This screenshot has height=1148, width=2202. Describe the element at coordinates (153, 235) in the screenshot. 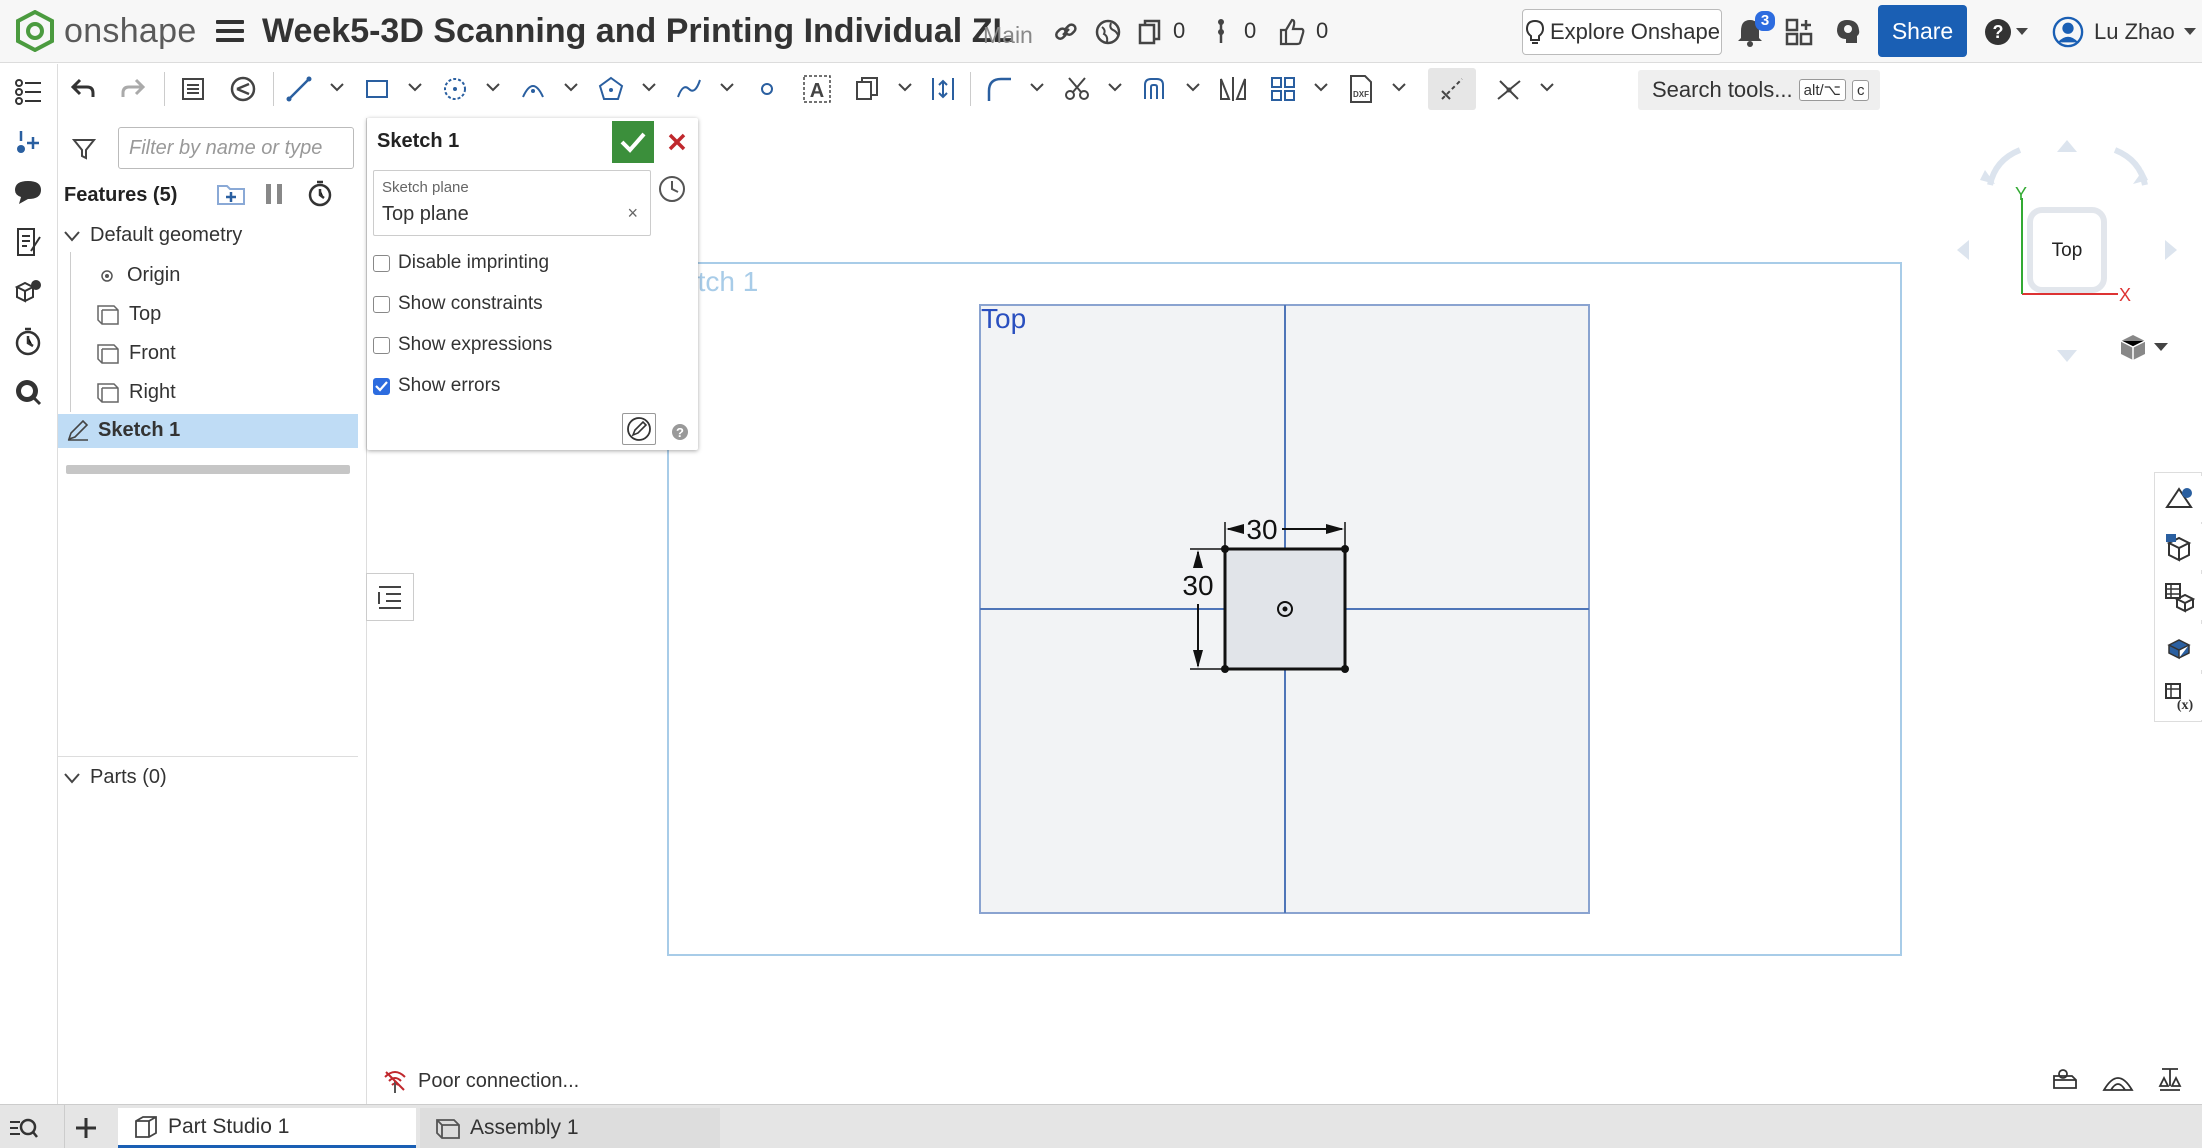

I see `default-geometry-folder: Default geometry` at that location.